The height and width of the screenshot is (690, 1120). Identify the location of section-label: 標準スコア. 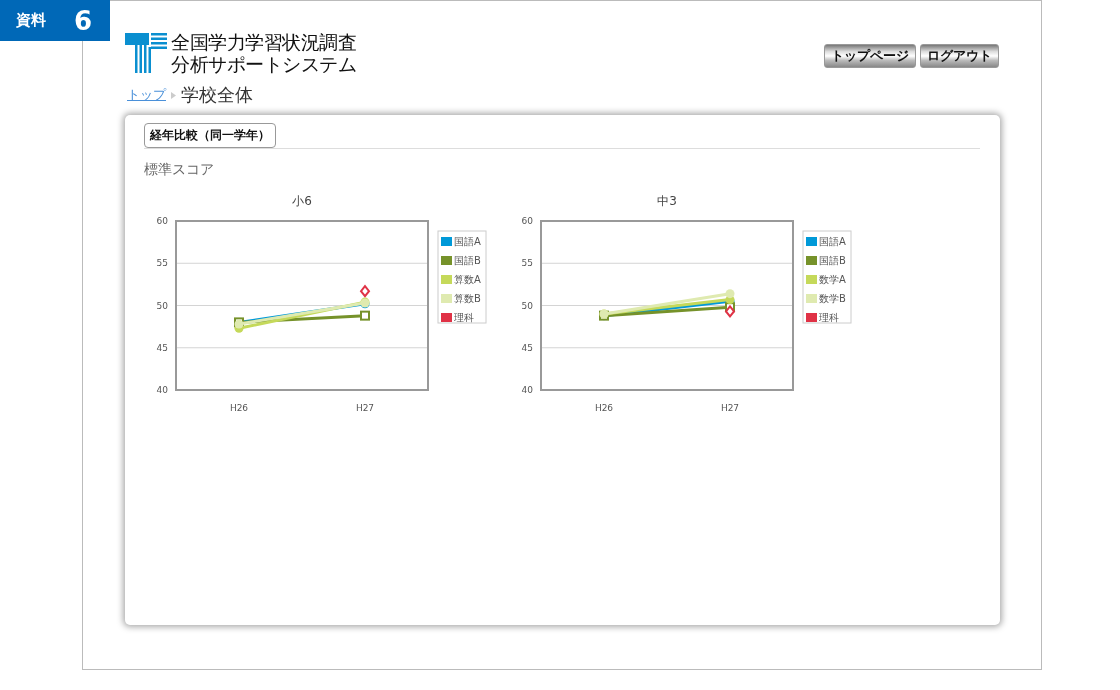
(179, 170).